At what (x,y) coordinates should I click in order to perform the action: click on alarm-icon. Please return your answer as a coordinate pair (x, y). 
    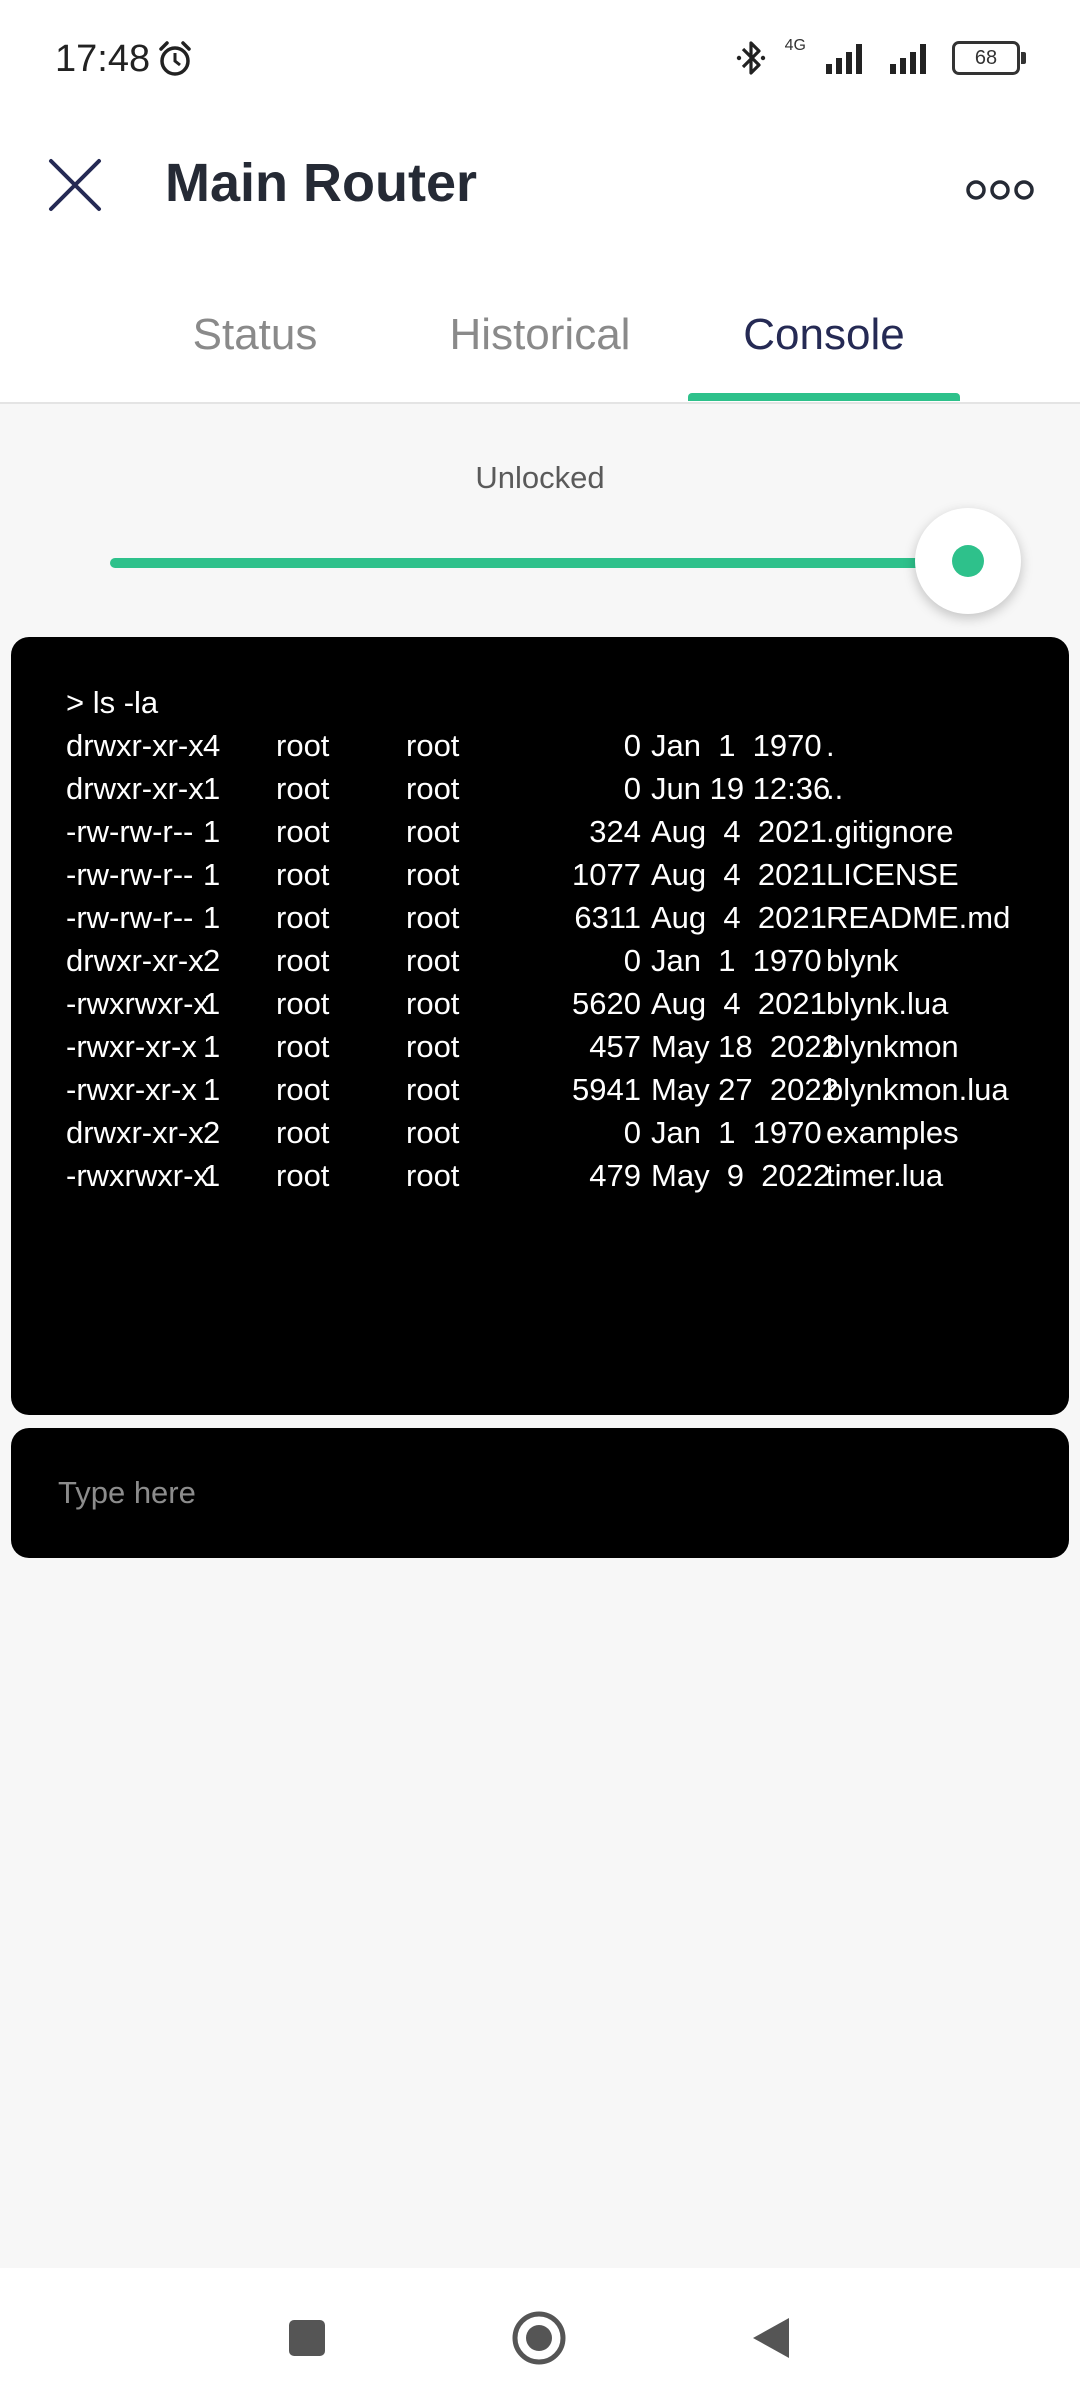
    Looking at the image, I should click on (175, 58).